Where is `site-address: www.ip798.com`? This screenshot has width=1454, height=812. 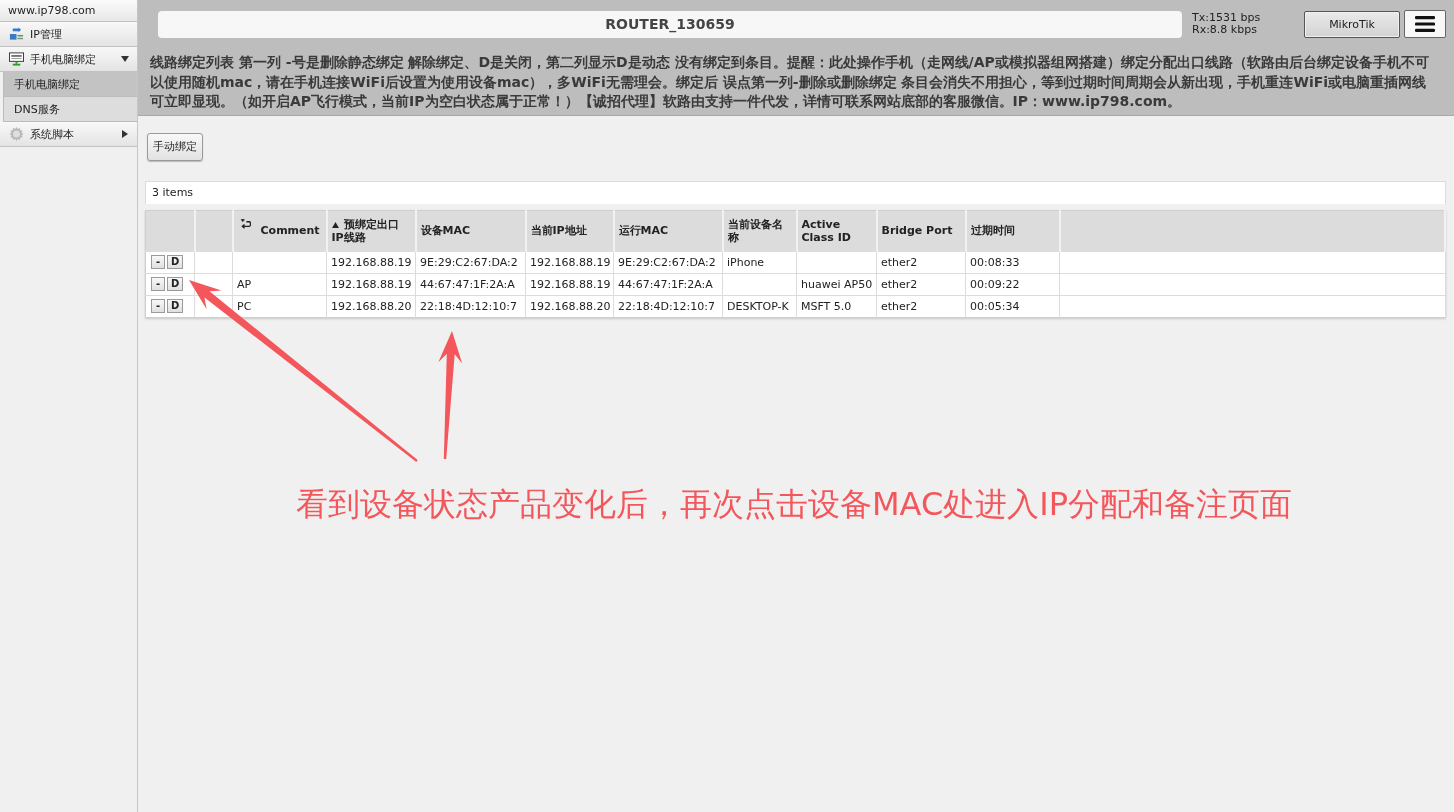 site-address: www.ip798.com is located at coordinates (68, 11).